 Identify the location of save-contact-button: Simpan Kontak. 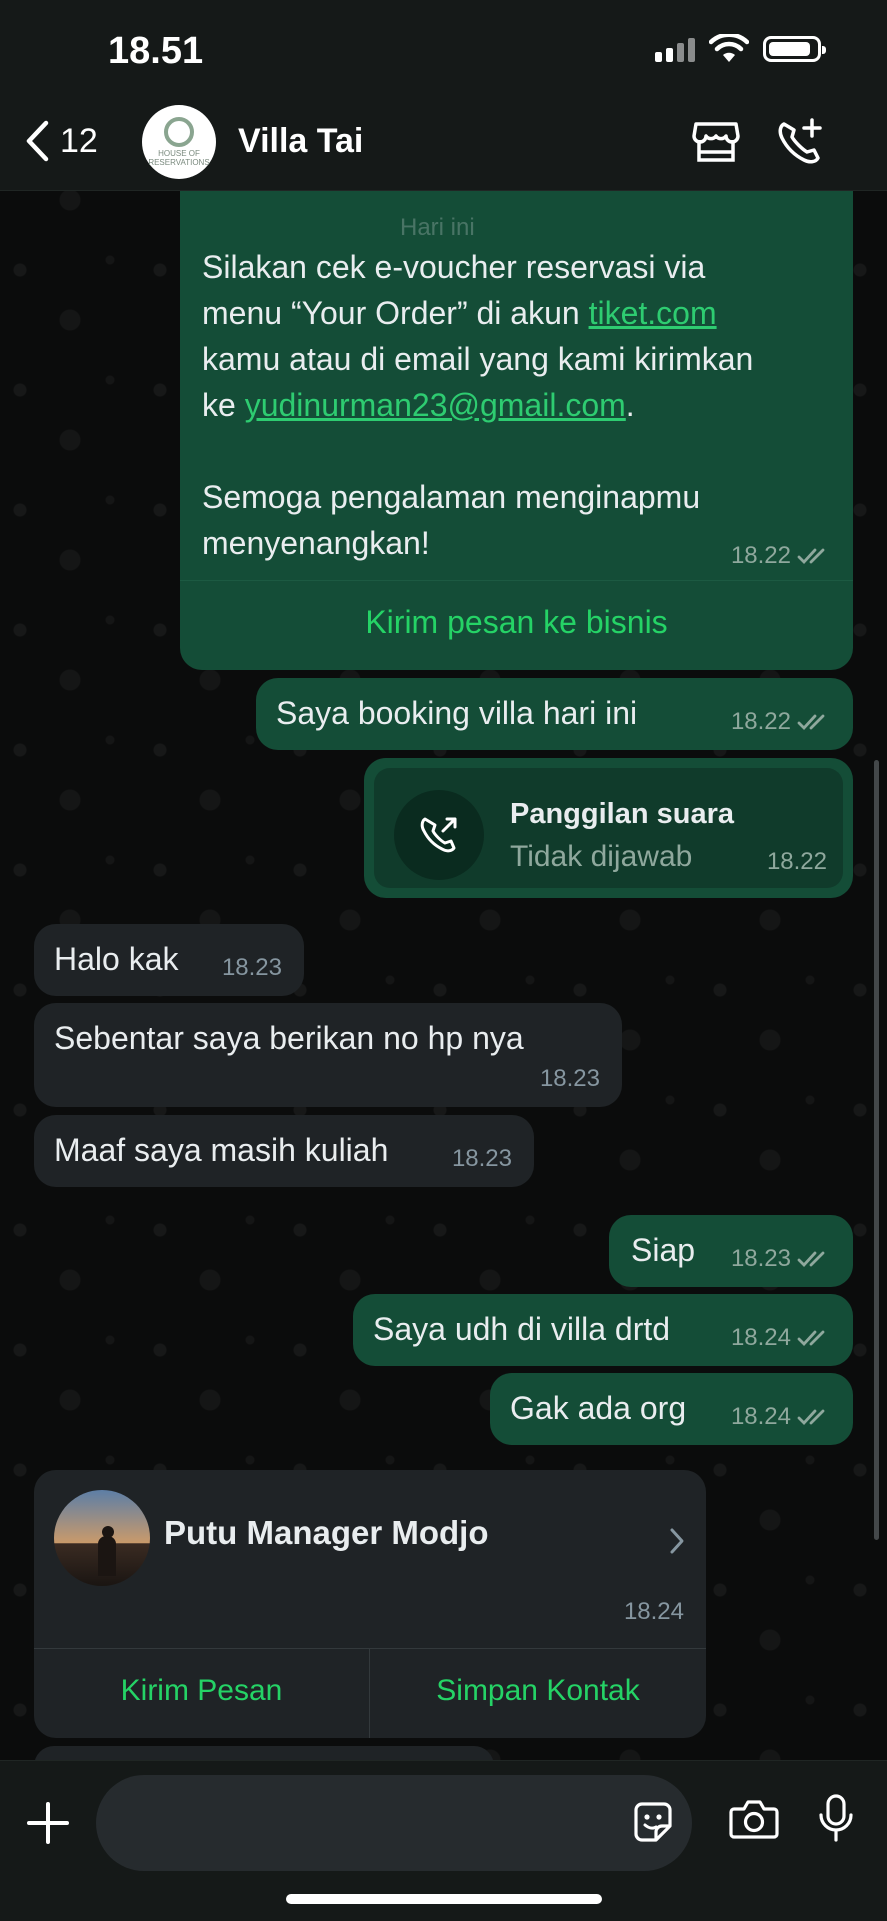
(538, 1691).